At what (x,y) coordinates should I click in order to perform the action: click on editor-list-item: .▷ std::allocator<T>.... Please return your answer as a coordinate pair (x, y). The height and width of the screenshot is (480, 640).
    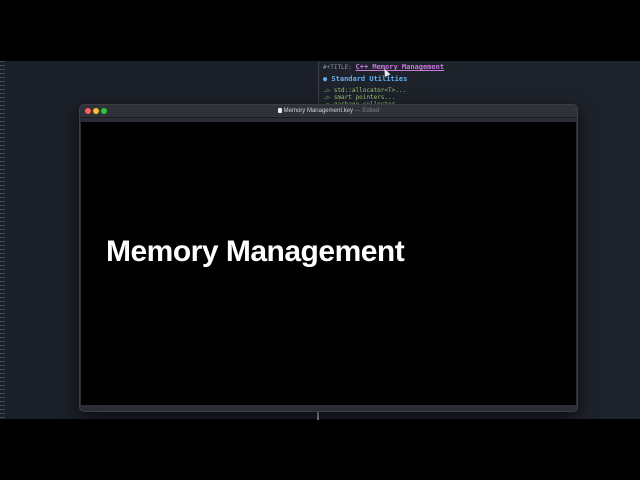
    Looking at the image, I should click on (364, 90).